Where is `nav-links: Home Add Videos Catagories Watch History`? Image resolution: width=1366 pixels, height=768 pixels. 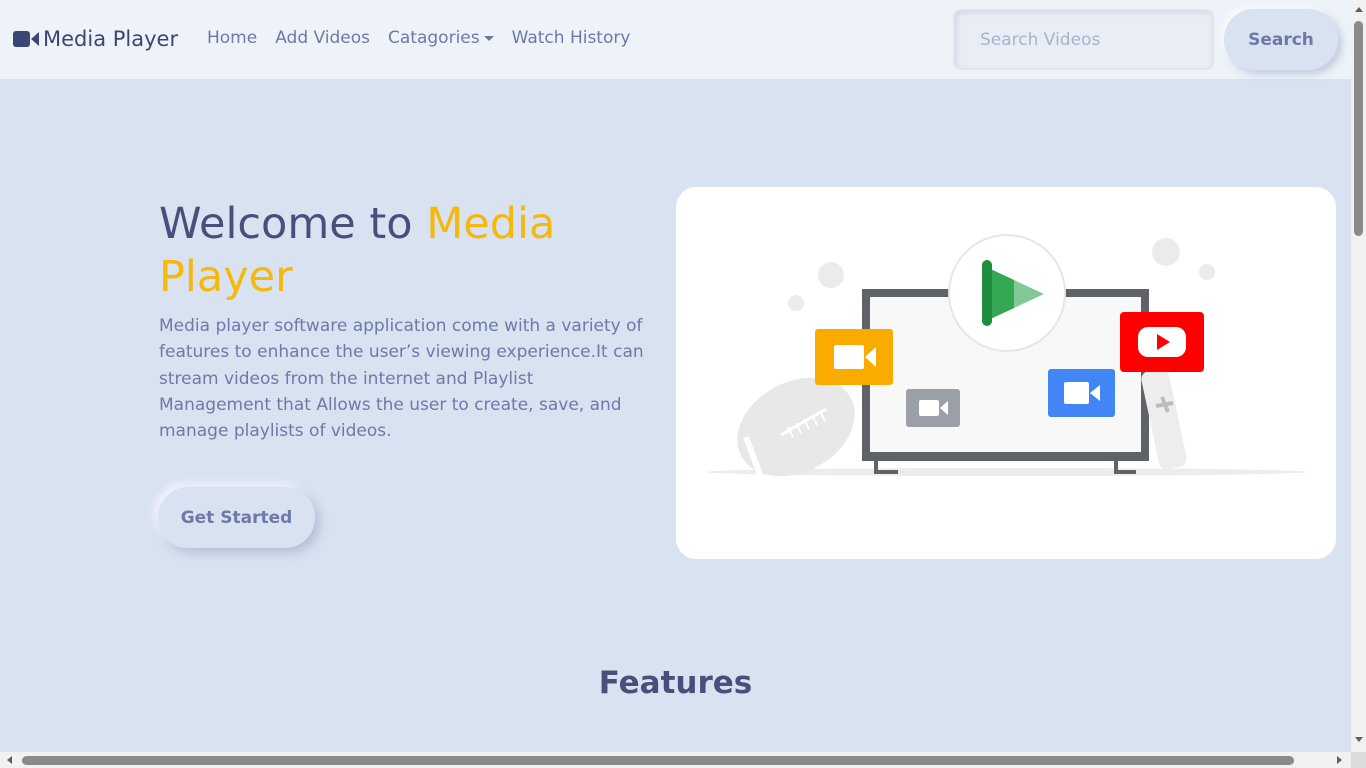 nav-links: Home Add Videos Catagories Watch History is located at coordinates (427, 38).